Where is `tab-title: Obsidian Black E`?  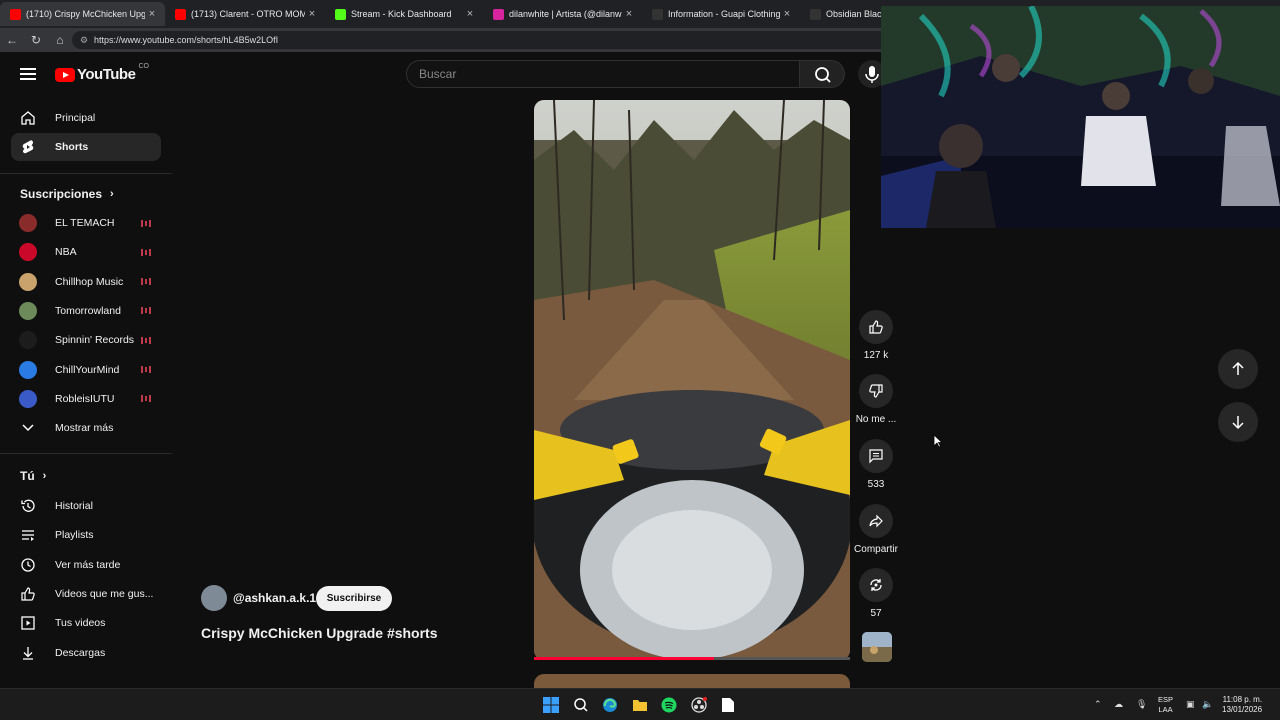
tab-title: Obsidian Black E is located at coordinates (854, 14).